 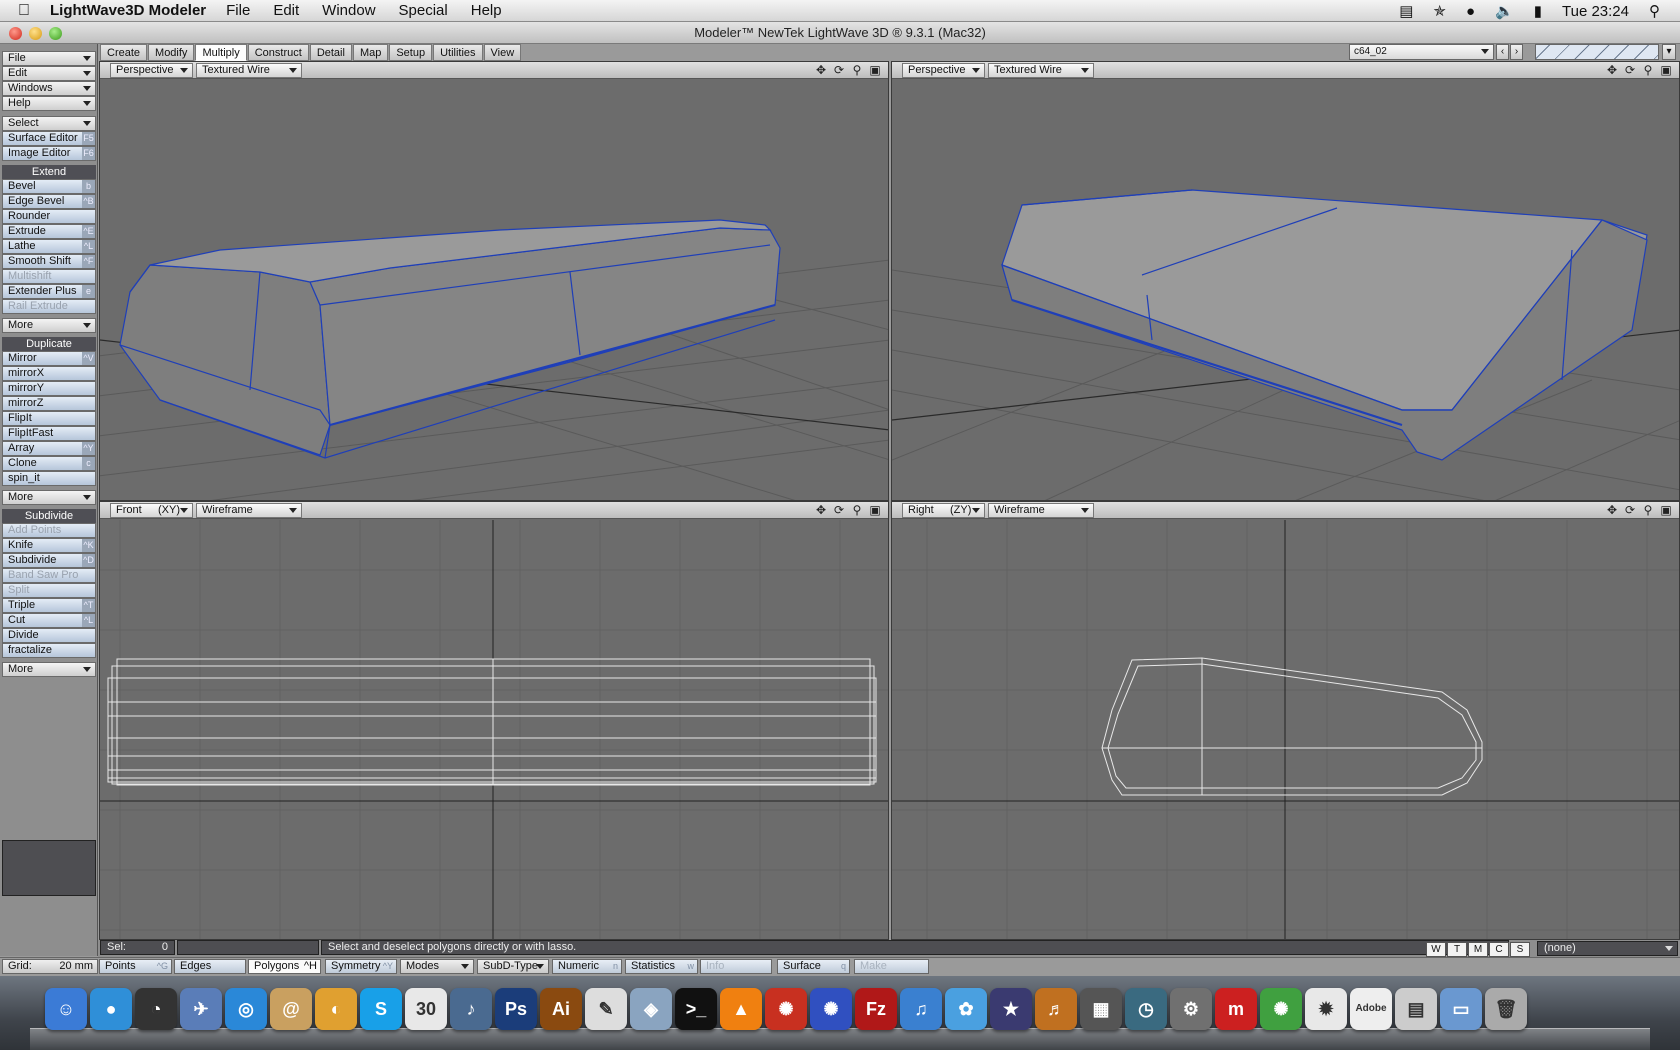 I want to click on lightwave-layout-icon: ✺, so click(x=786, y=1009).